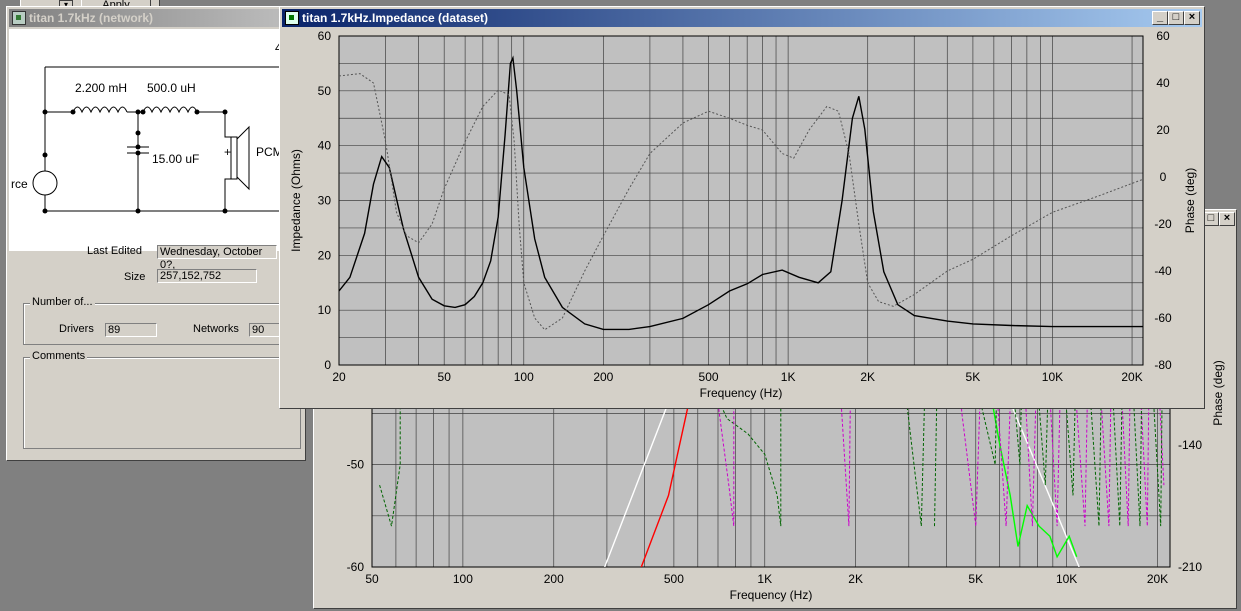  What do you see at coordinates (101, 88) in the screenshot?
I see `inductor1-label: 2.200 mH` at bounding box center [101, 88].